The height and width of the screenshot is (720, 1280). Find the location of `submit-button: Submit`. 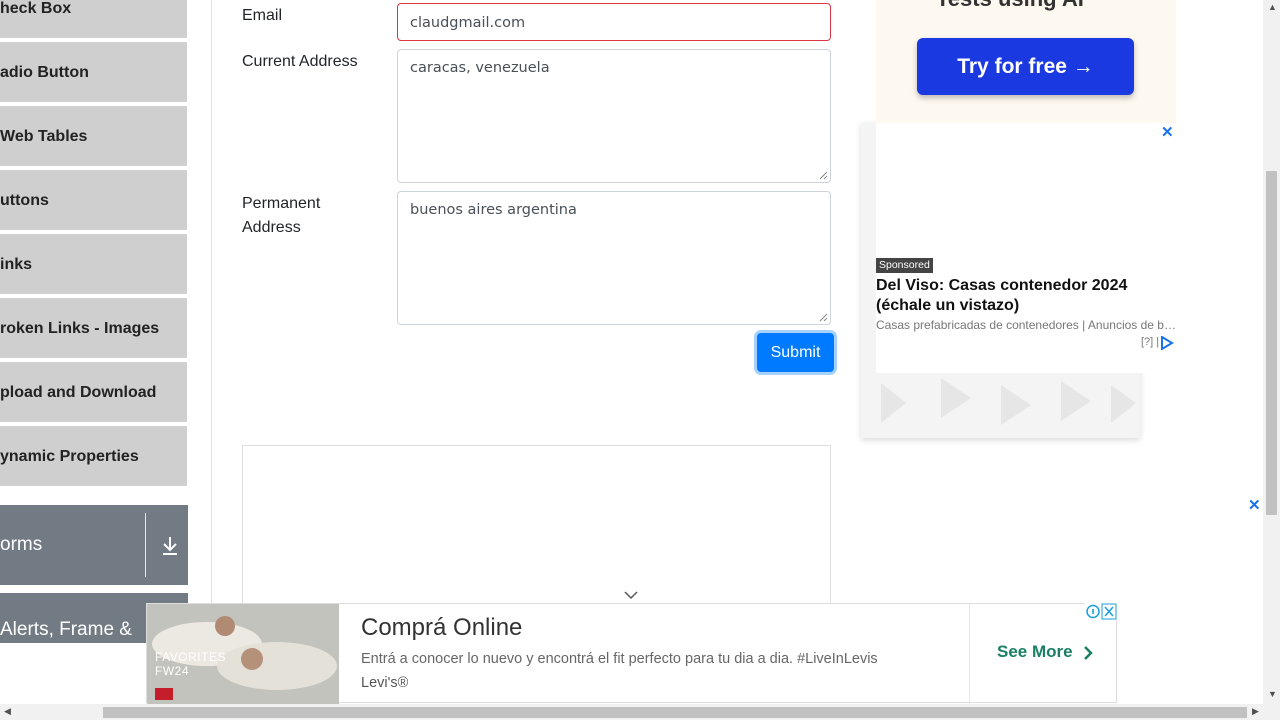

submit-button: Submit is located at coordinates (795, 352).